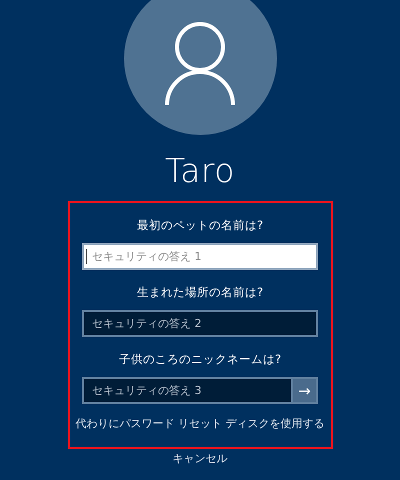 The width and height of the screenshot is (400, 480). Describe the element at coordinates (200, 423) in the screenshot. I see `reset-disk-link: 代わりにパスワード リセット ディスクを使用する` at that location.